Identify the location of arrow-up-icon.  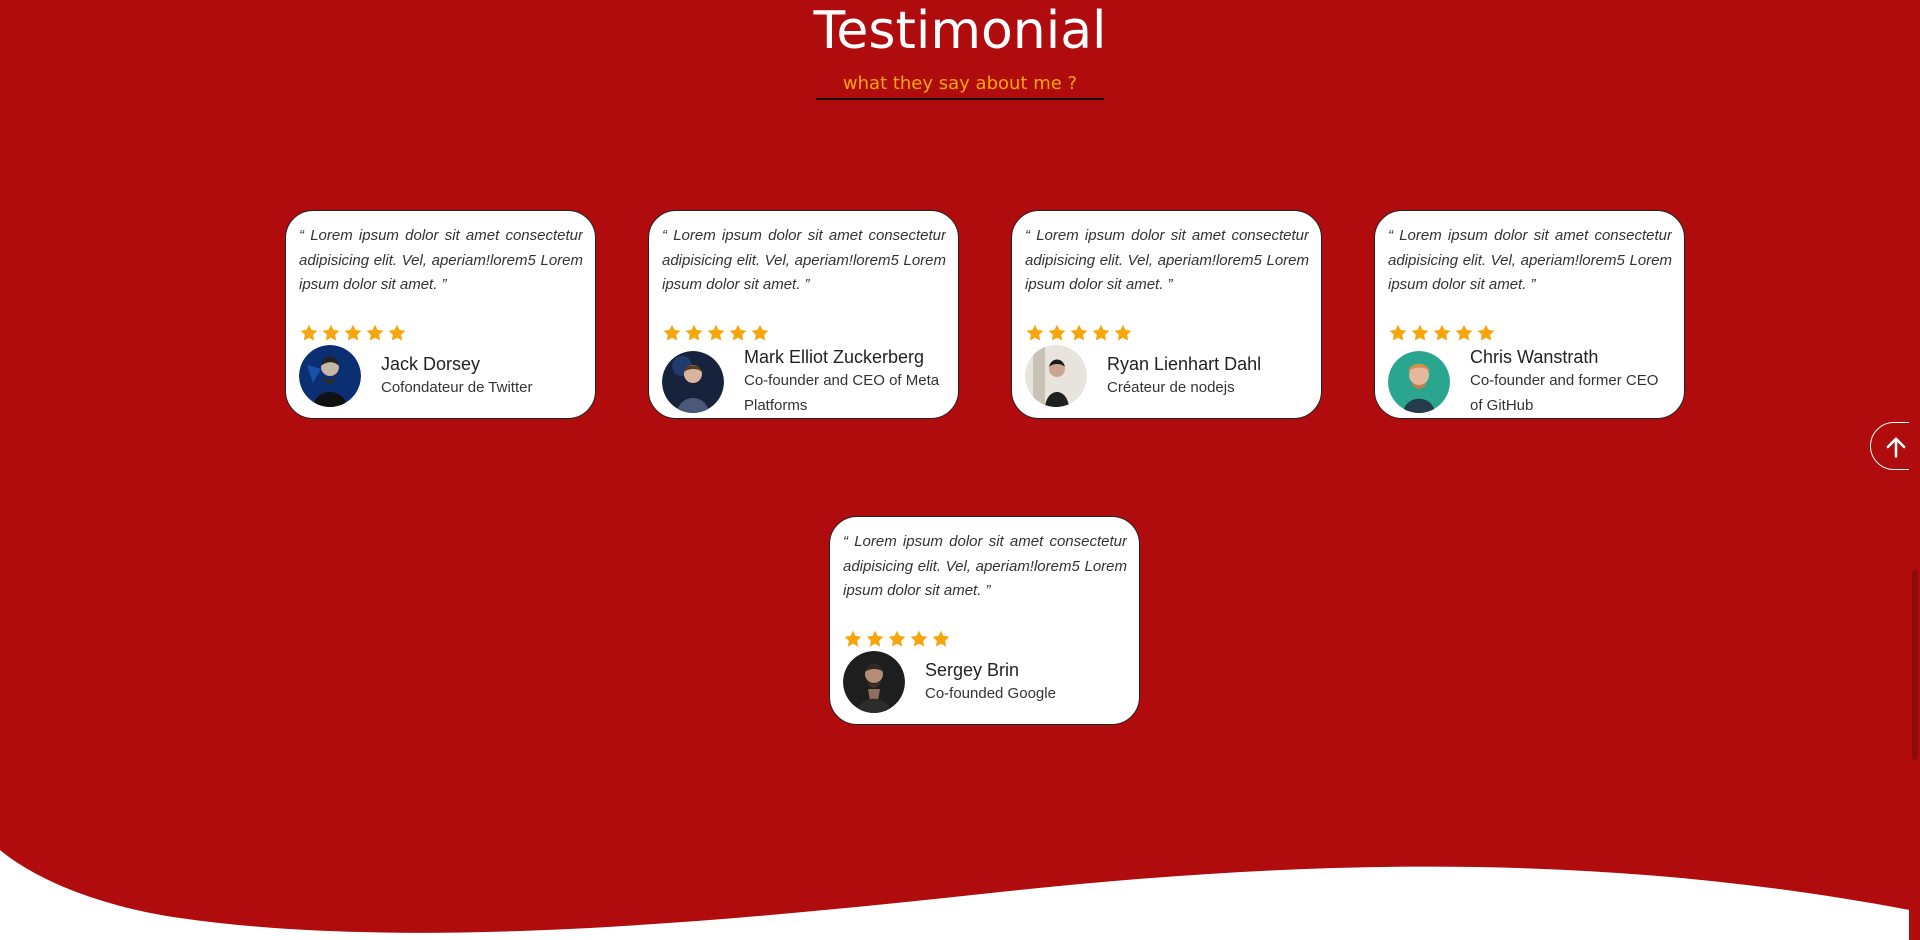
(1896, 447).